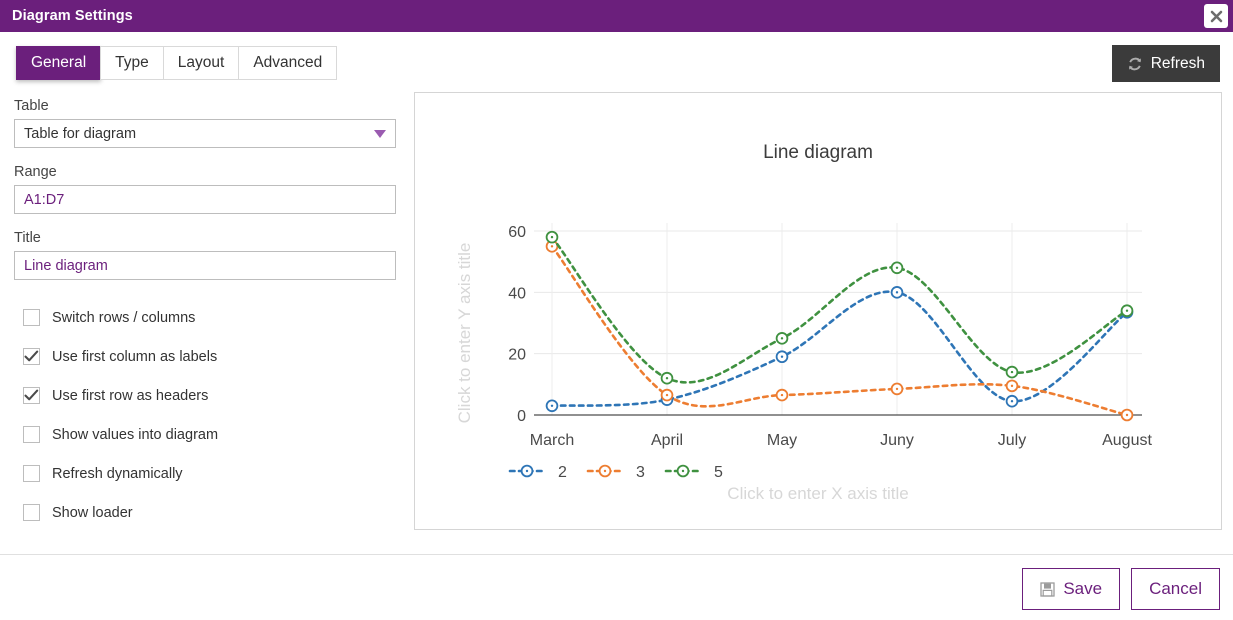 The image size is (1233, 620). Describe the element at coordinates (59, 63) in the screenshot. I see `tab-general: General` at that location.